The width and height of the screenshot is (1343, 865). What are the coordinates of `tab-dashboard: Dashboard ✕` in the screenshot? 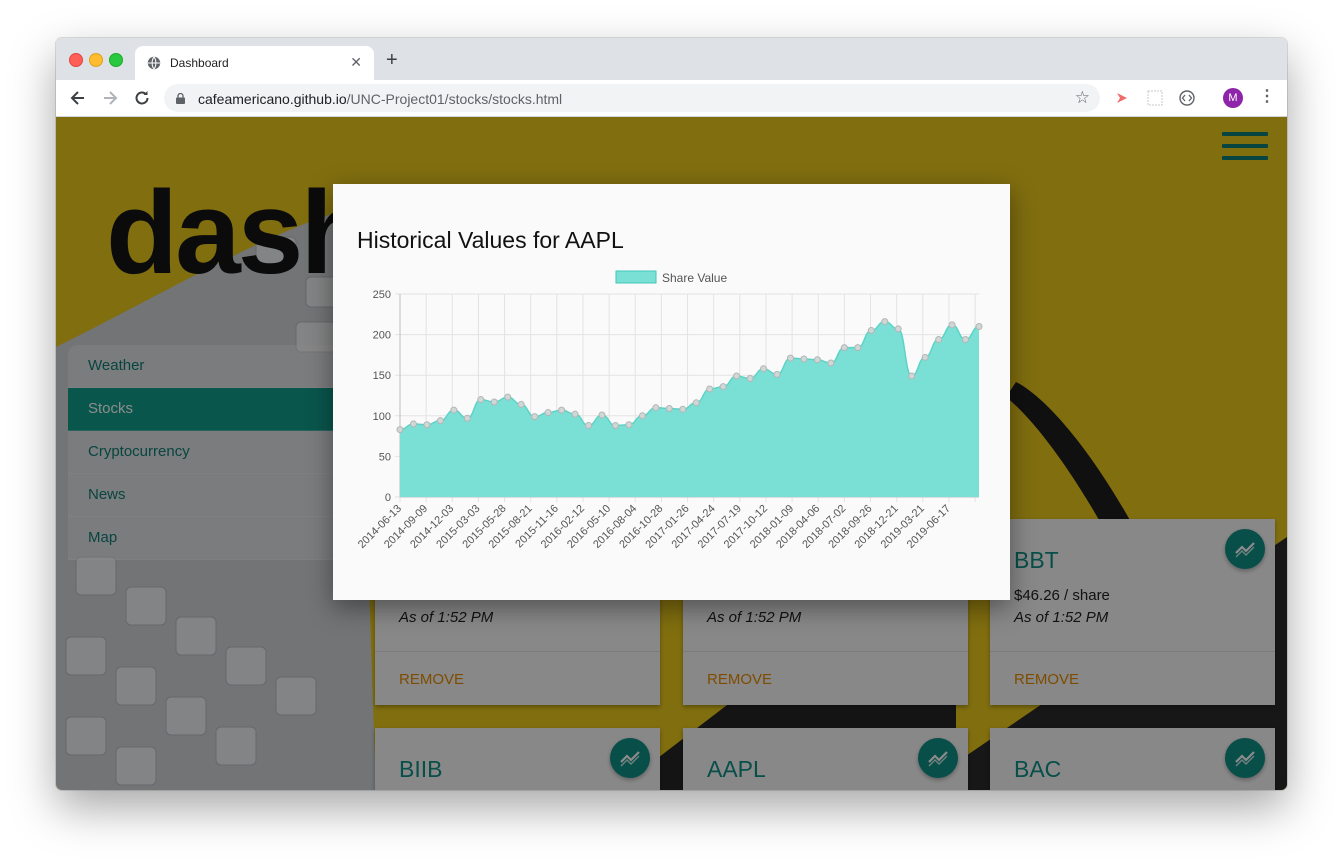 It's located at (254, 63).